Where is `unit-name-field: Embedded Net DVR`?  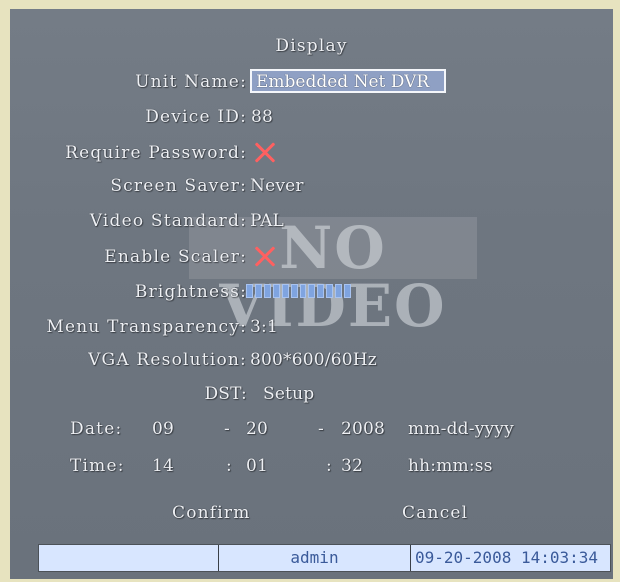
unit-name-field: Embedded Net DVR is located at coordinates (348, 81).